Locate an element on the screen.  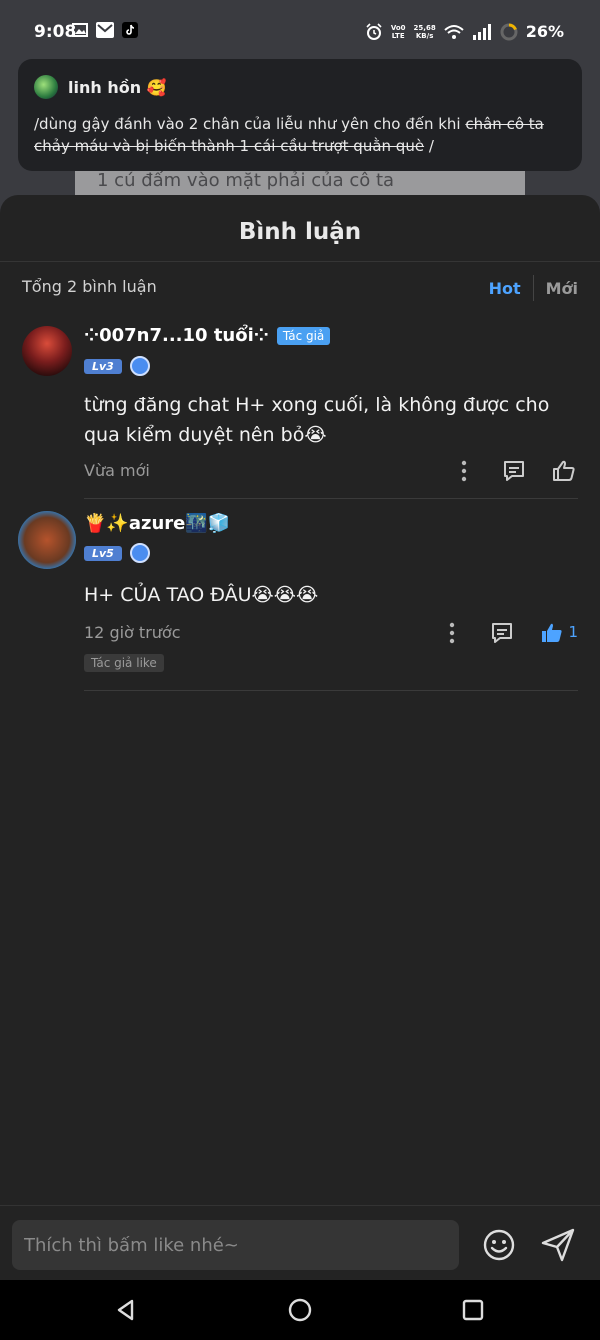
recents-icon is located at coordinates (473, 1310).